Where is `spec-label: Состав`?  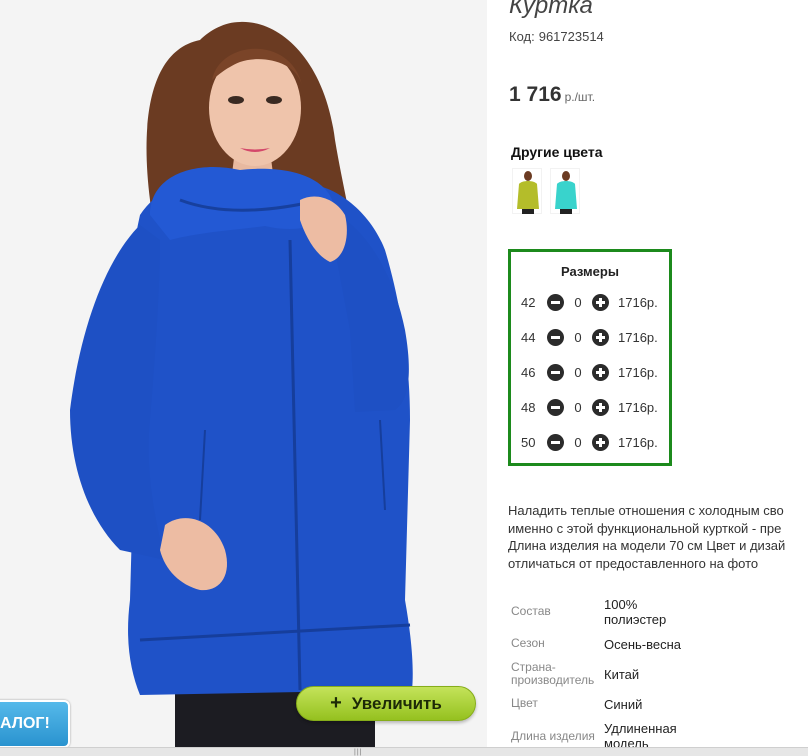 spec-label: Состав is located at coordinates (531, 611).